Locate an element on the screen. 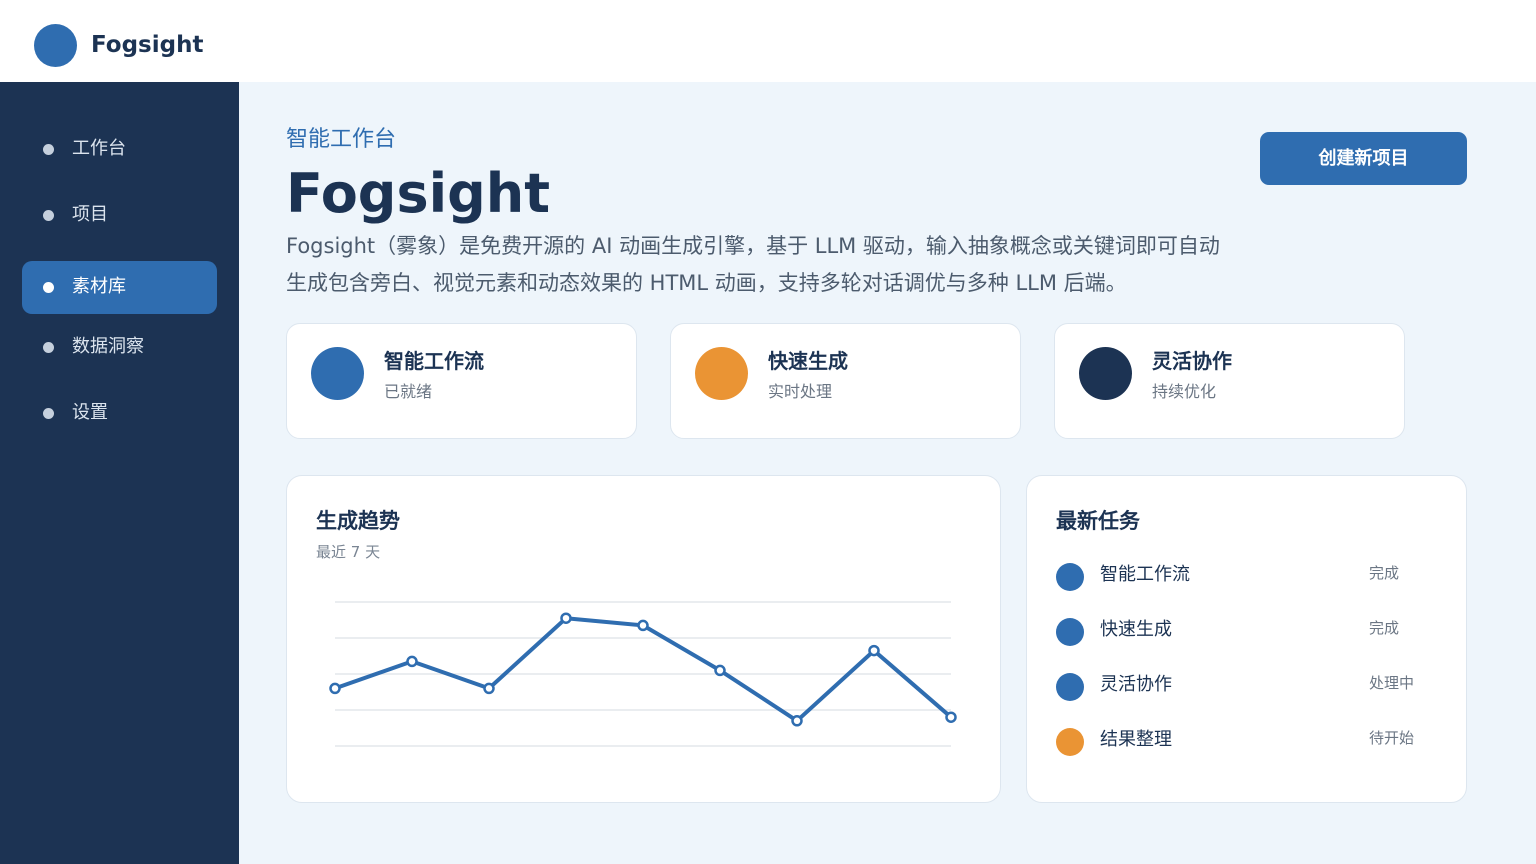 This screenshot has height=864, width=1536. page-title: Fogsight is located at coordinates (418, 193).